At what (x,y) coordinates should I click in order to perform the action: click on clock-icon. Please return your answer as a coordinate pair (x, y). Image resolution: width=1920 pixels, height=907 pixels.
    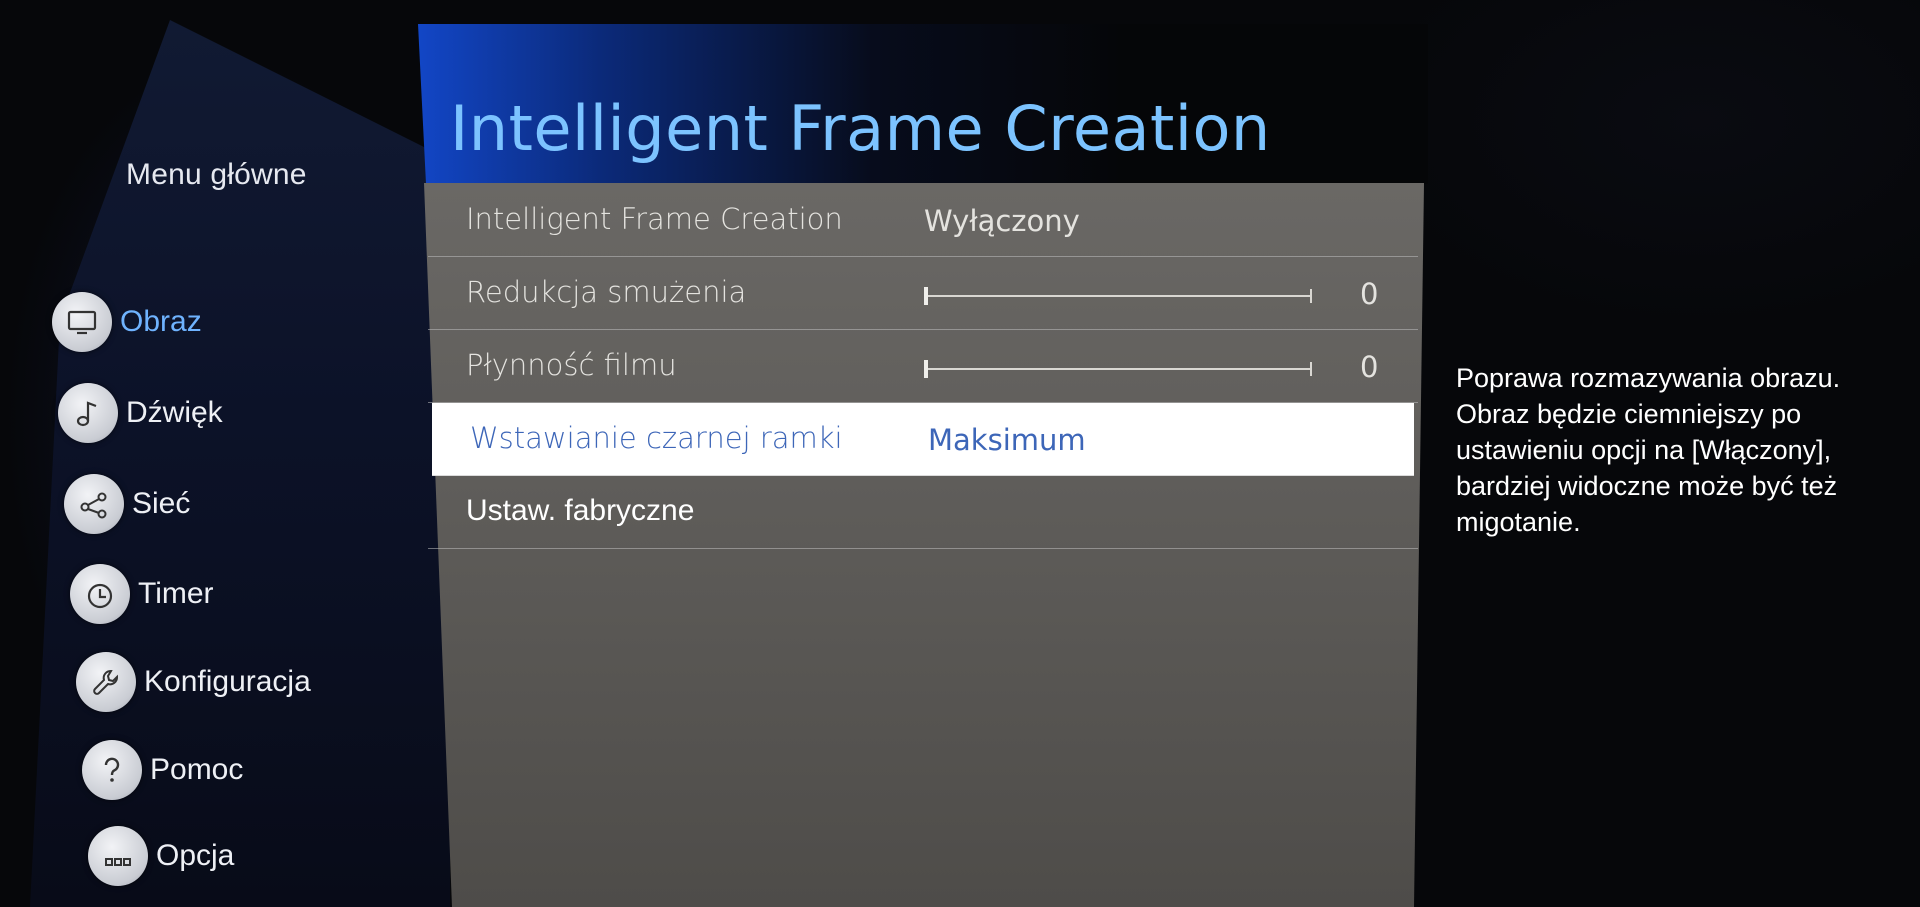
    Looking at the image, I should click on (100, 594).